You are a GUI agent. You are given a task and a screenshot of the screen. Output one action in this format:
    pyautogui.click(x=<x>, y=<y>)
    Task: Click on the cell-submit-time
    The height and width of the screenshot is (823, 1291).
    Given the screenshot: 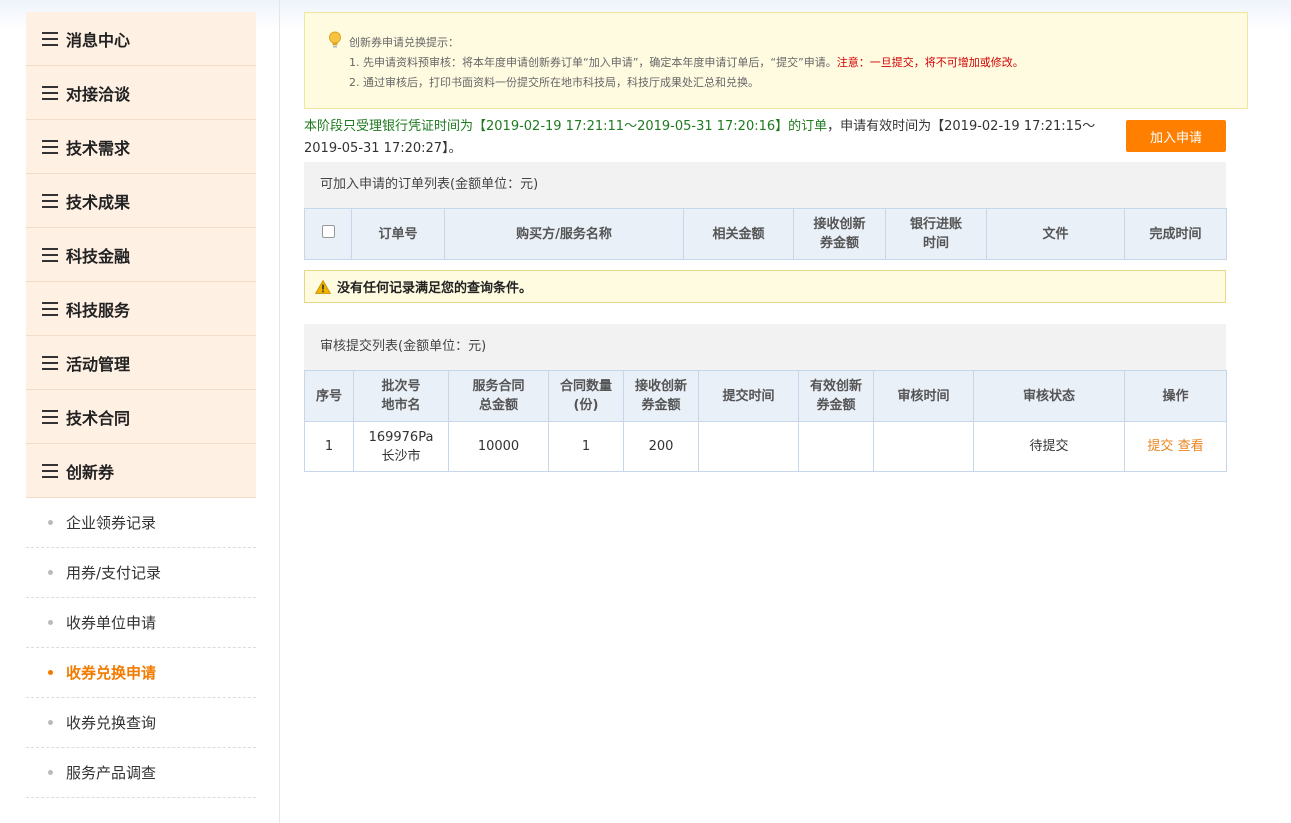 What is the action you would take?
    pyautogui.click(x=748, y=446)
    